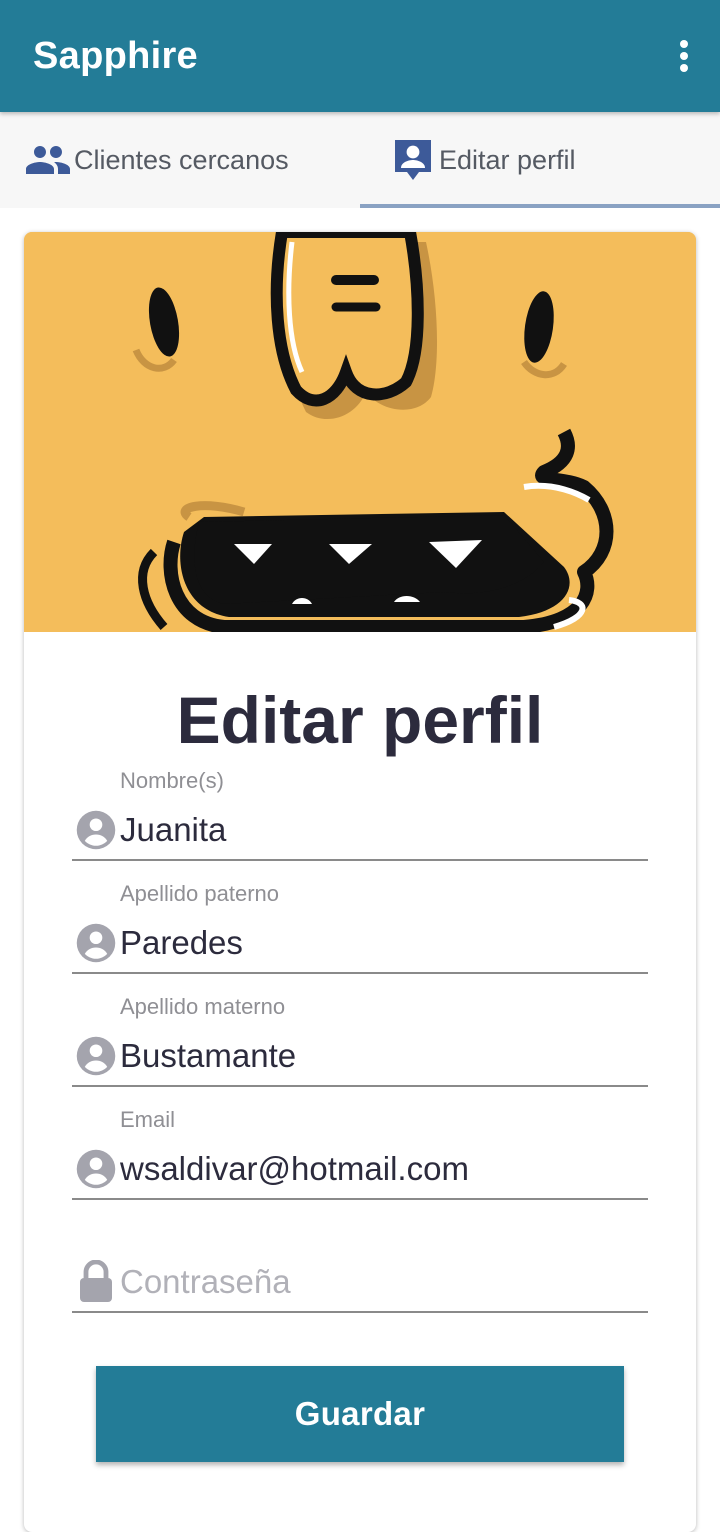 Image resolution: width=720 pixels, height=1532 pixels. What do you see at coordinates (96, 1282) in the screenshot?
I see `lock-icon` at bounding box center [96, 1282].